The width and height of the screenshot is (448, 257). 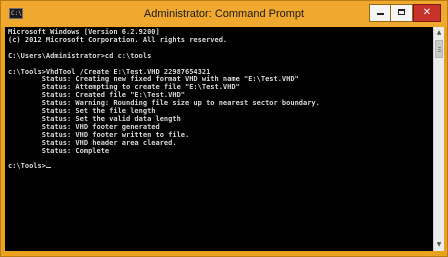 I want to click on console-line: C:\Users\Administrator>cd c:\tools, so click(x=80, y=55).